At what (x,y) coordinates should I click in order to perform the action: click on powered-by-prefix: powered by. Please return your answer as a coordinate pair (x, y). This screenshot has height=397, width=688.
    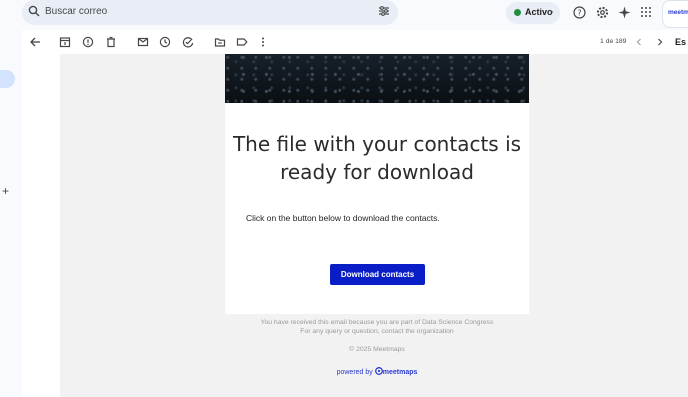
    Looking at the image, I should click on (354, 372).